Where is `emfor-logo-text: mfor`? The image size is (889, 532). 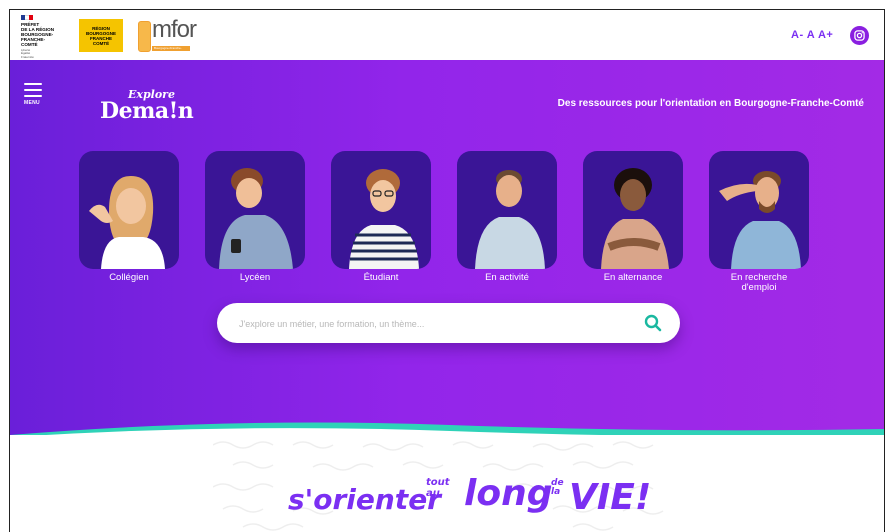 emfor-logo-text: mfor is located at coordinates (174, 29).